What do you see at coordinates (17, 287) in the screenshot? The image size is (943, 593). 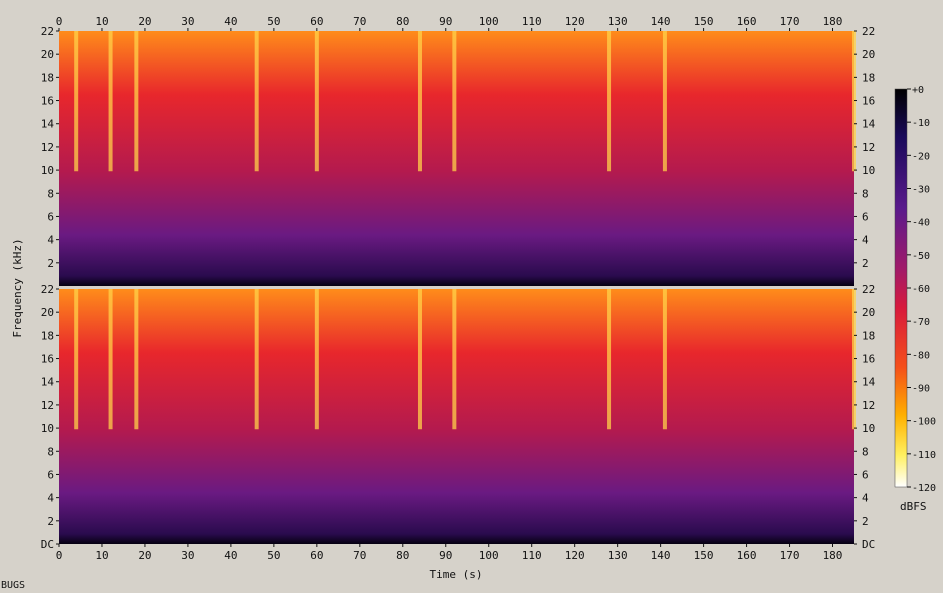 I see `y-axis-label: Frequency (kHz)` at bounding box center [17, 287].